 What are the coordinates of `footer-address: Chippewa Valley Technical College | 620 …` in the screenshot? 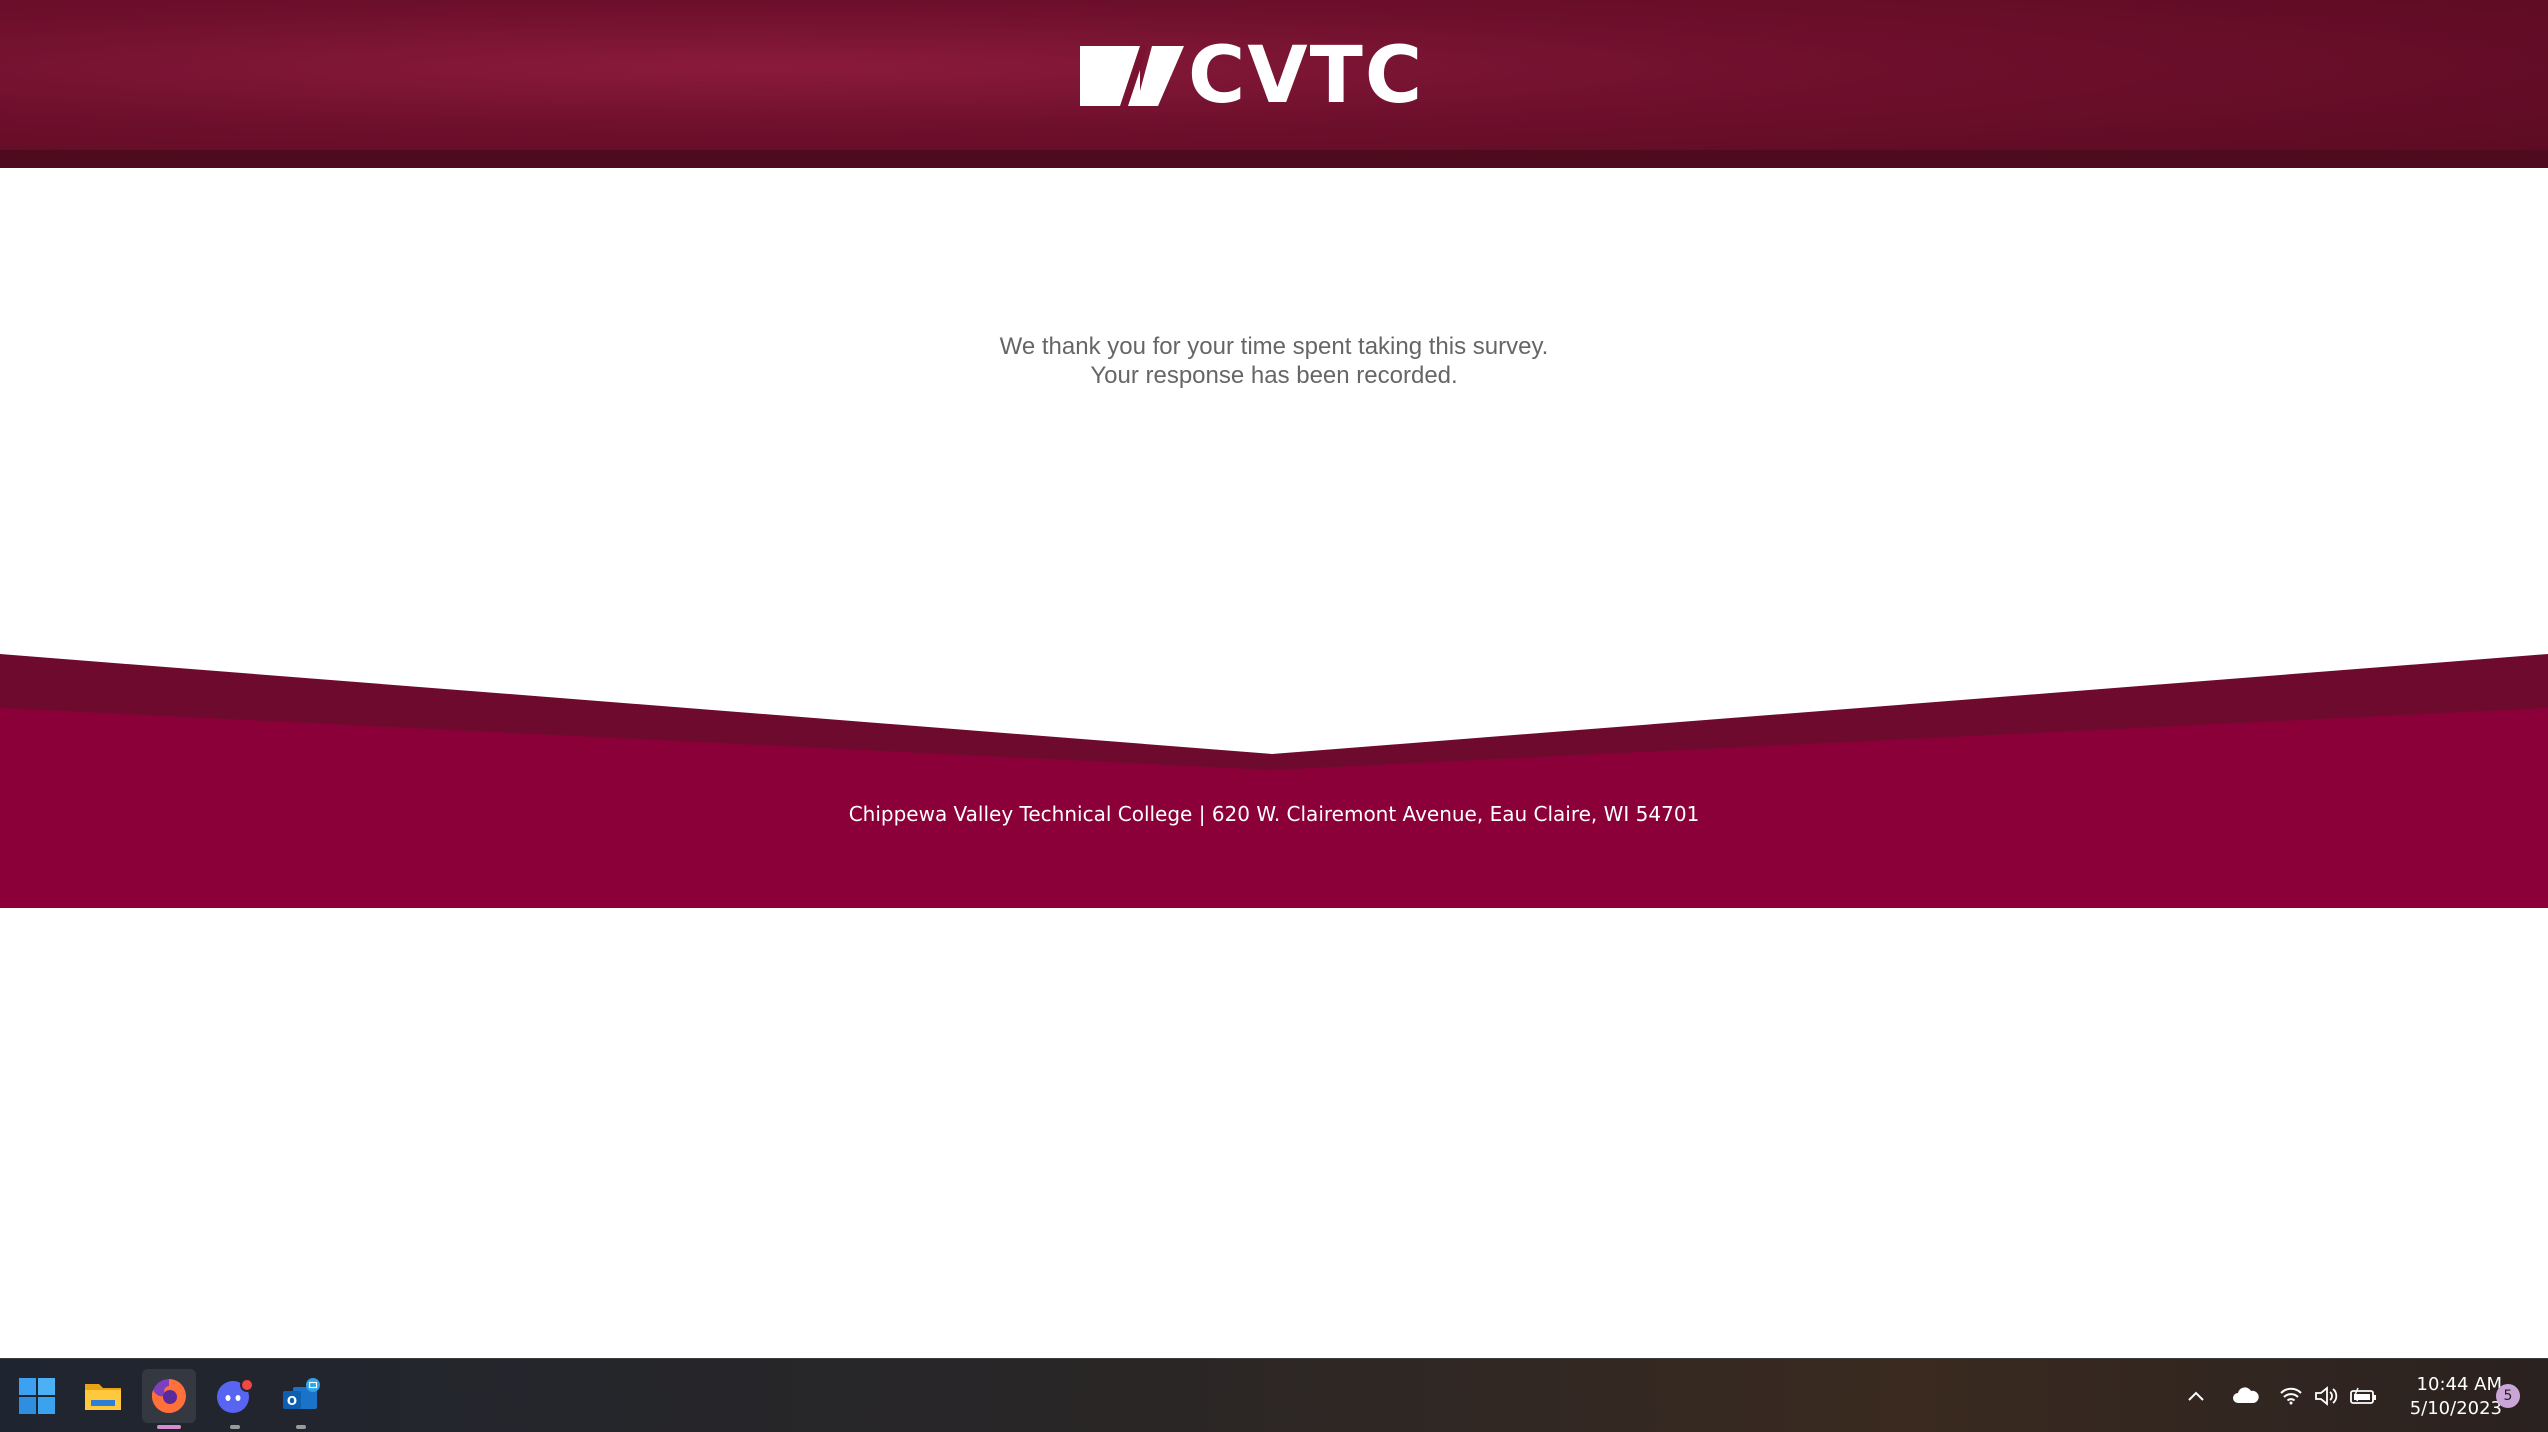 It's located at (1274, 814).